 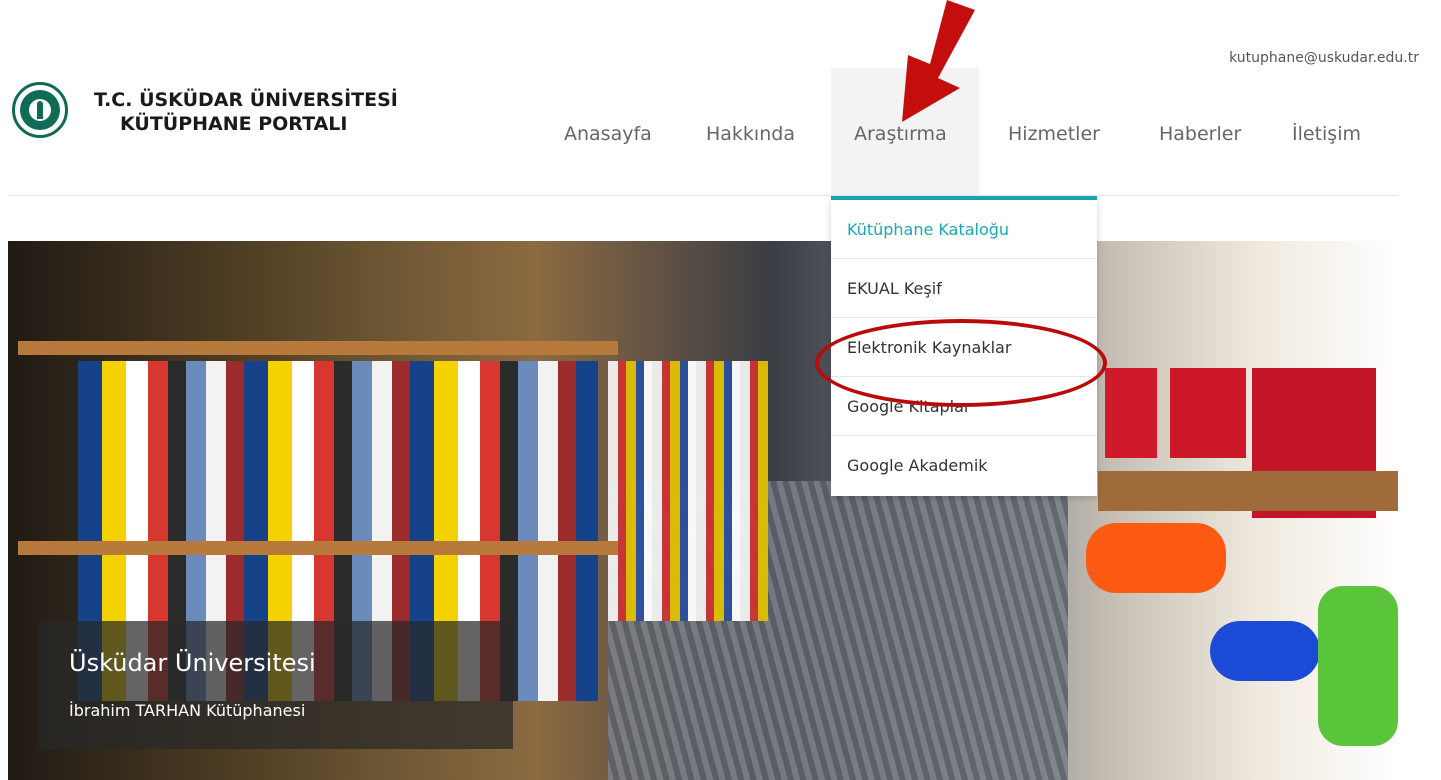 I want to click on hero-bookshelf-far, so click(x=688, y=491).